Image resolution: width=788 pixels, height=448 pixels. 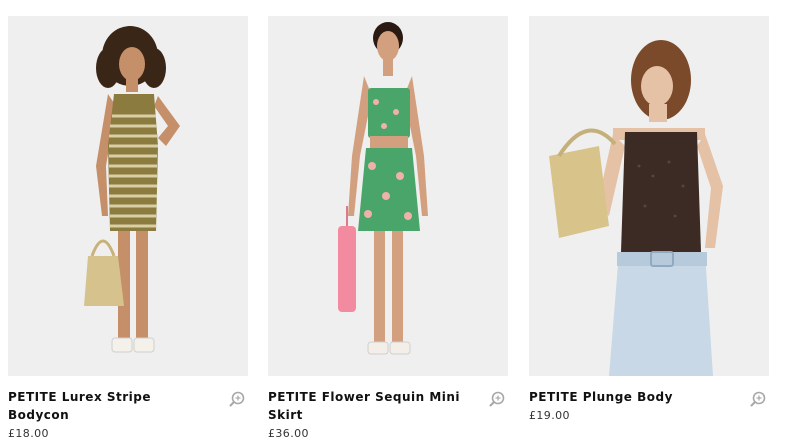 I want to click on product-title-link: PETITE Lurex Stripe Bodycon, so click(x=108, y=406).